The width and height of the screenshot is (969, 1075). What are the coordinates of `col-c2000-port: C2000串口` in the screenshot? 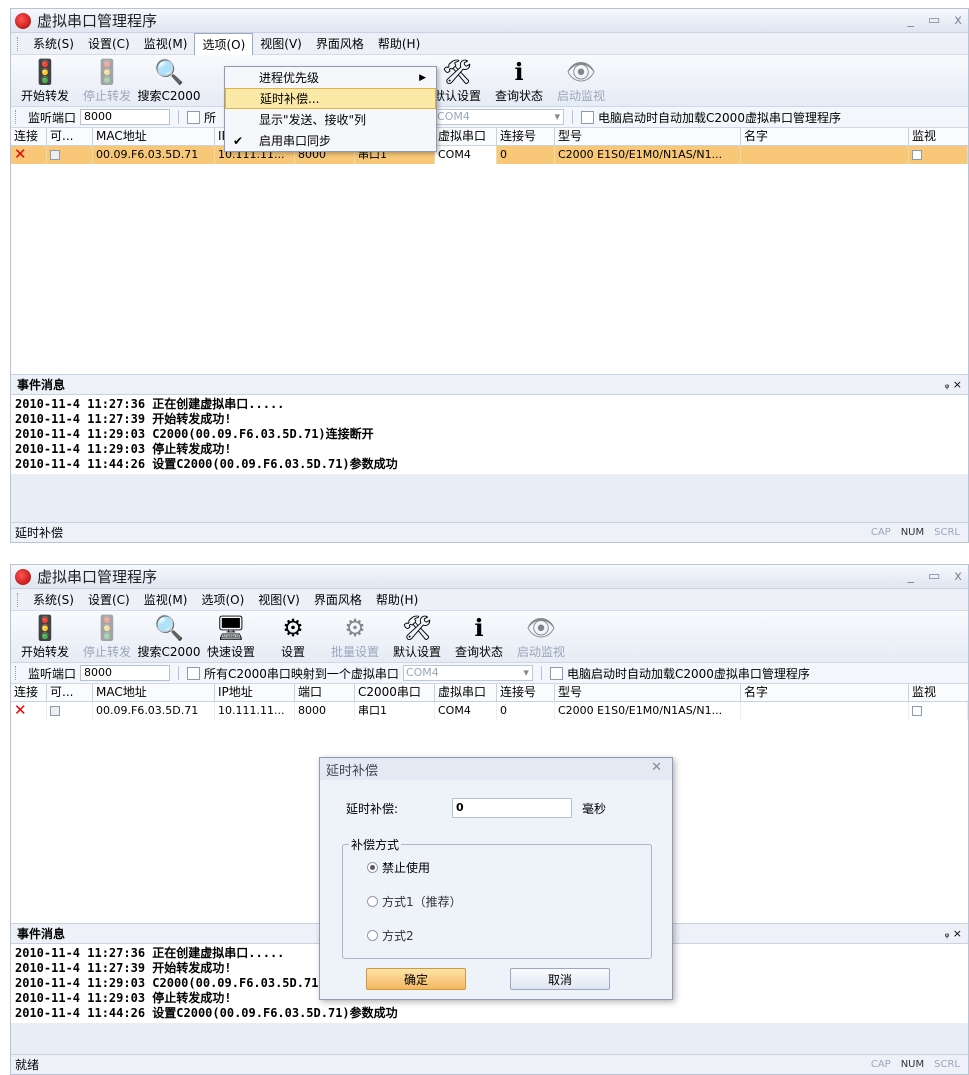 It's located at (395, 692).